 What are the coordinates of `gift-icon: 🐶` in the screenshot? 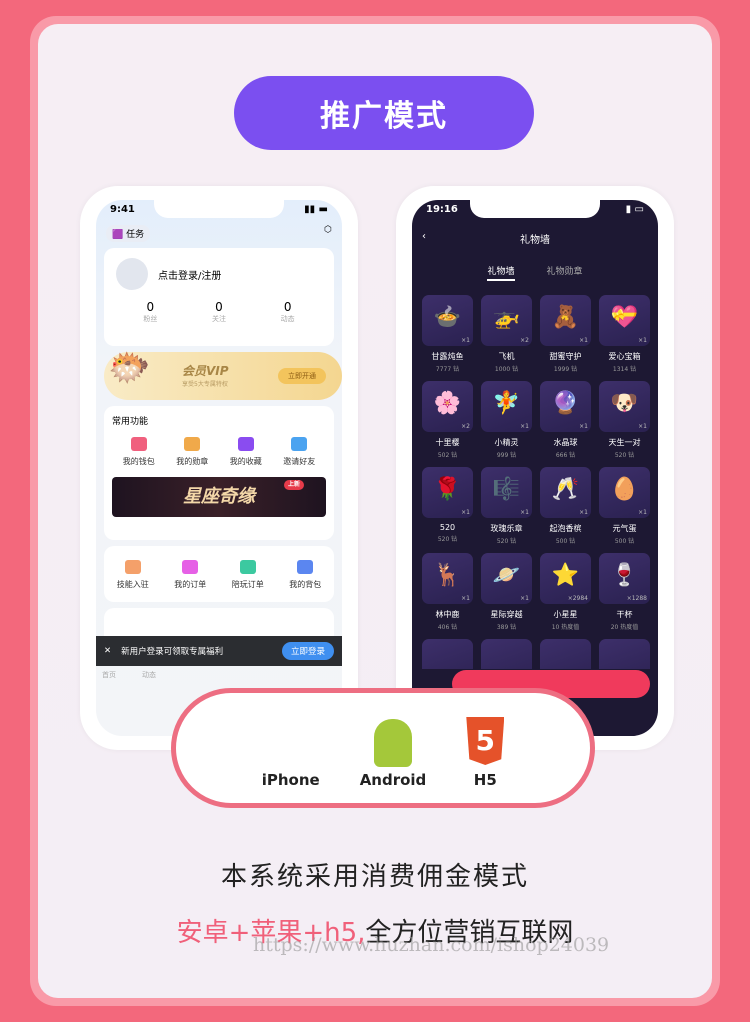 It's located at (624, 403).